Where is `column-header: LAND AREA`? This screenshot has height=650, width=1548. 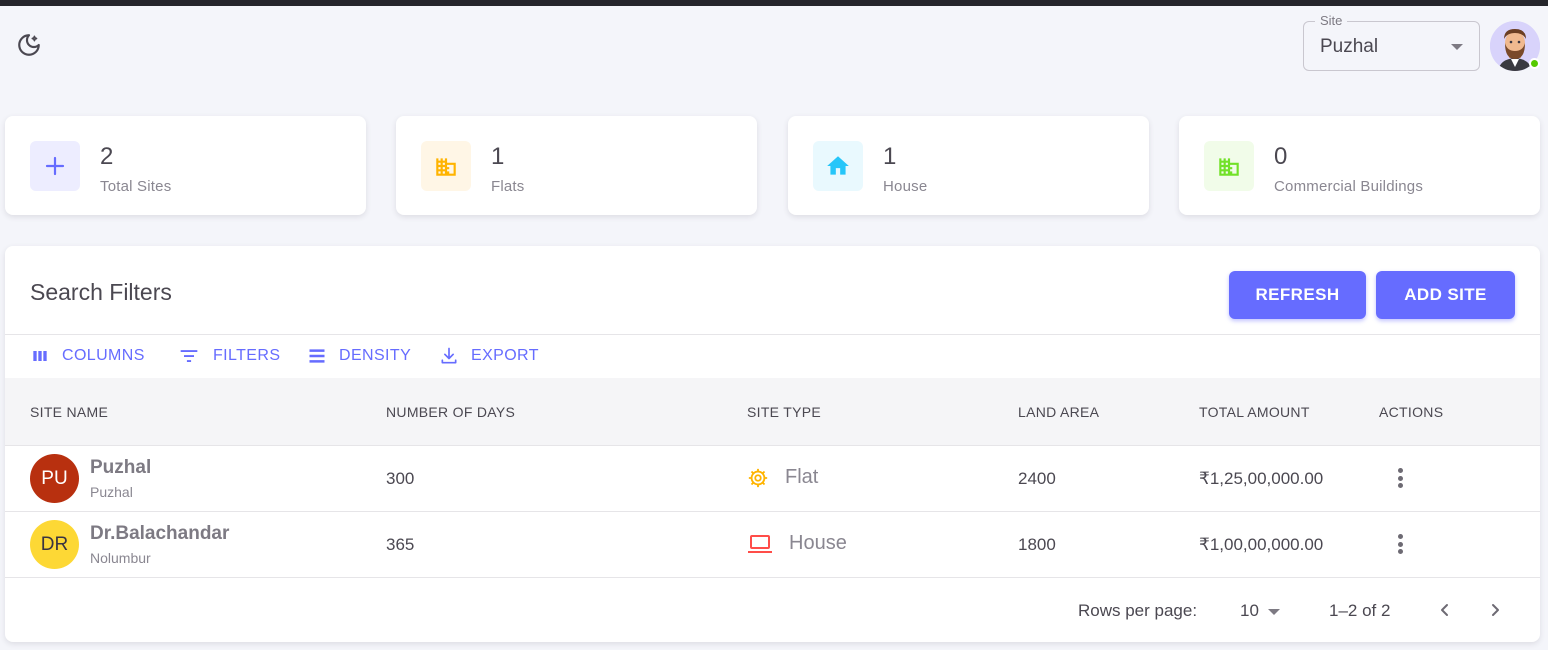
column-header: LAND AREA is located at coordinates (1058, 412).